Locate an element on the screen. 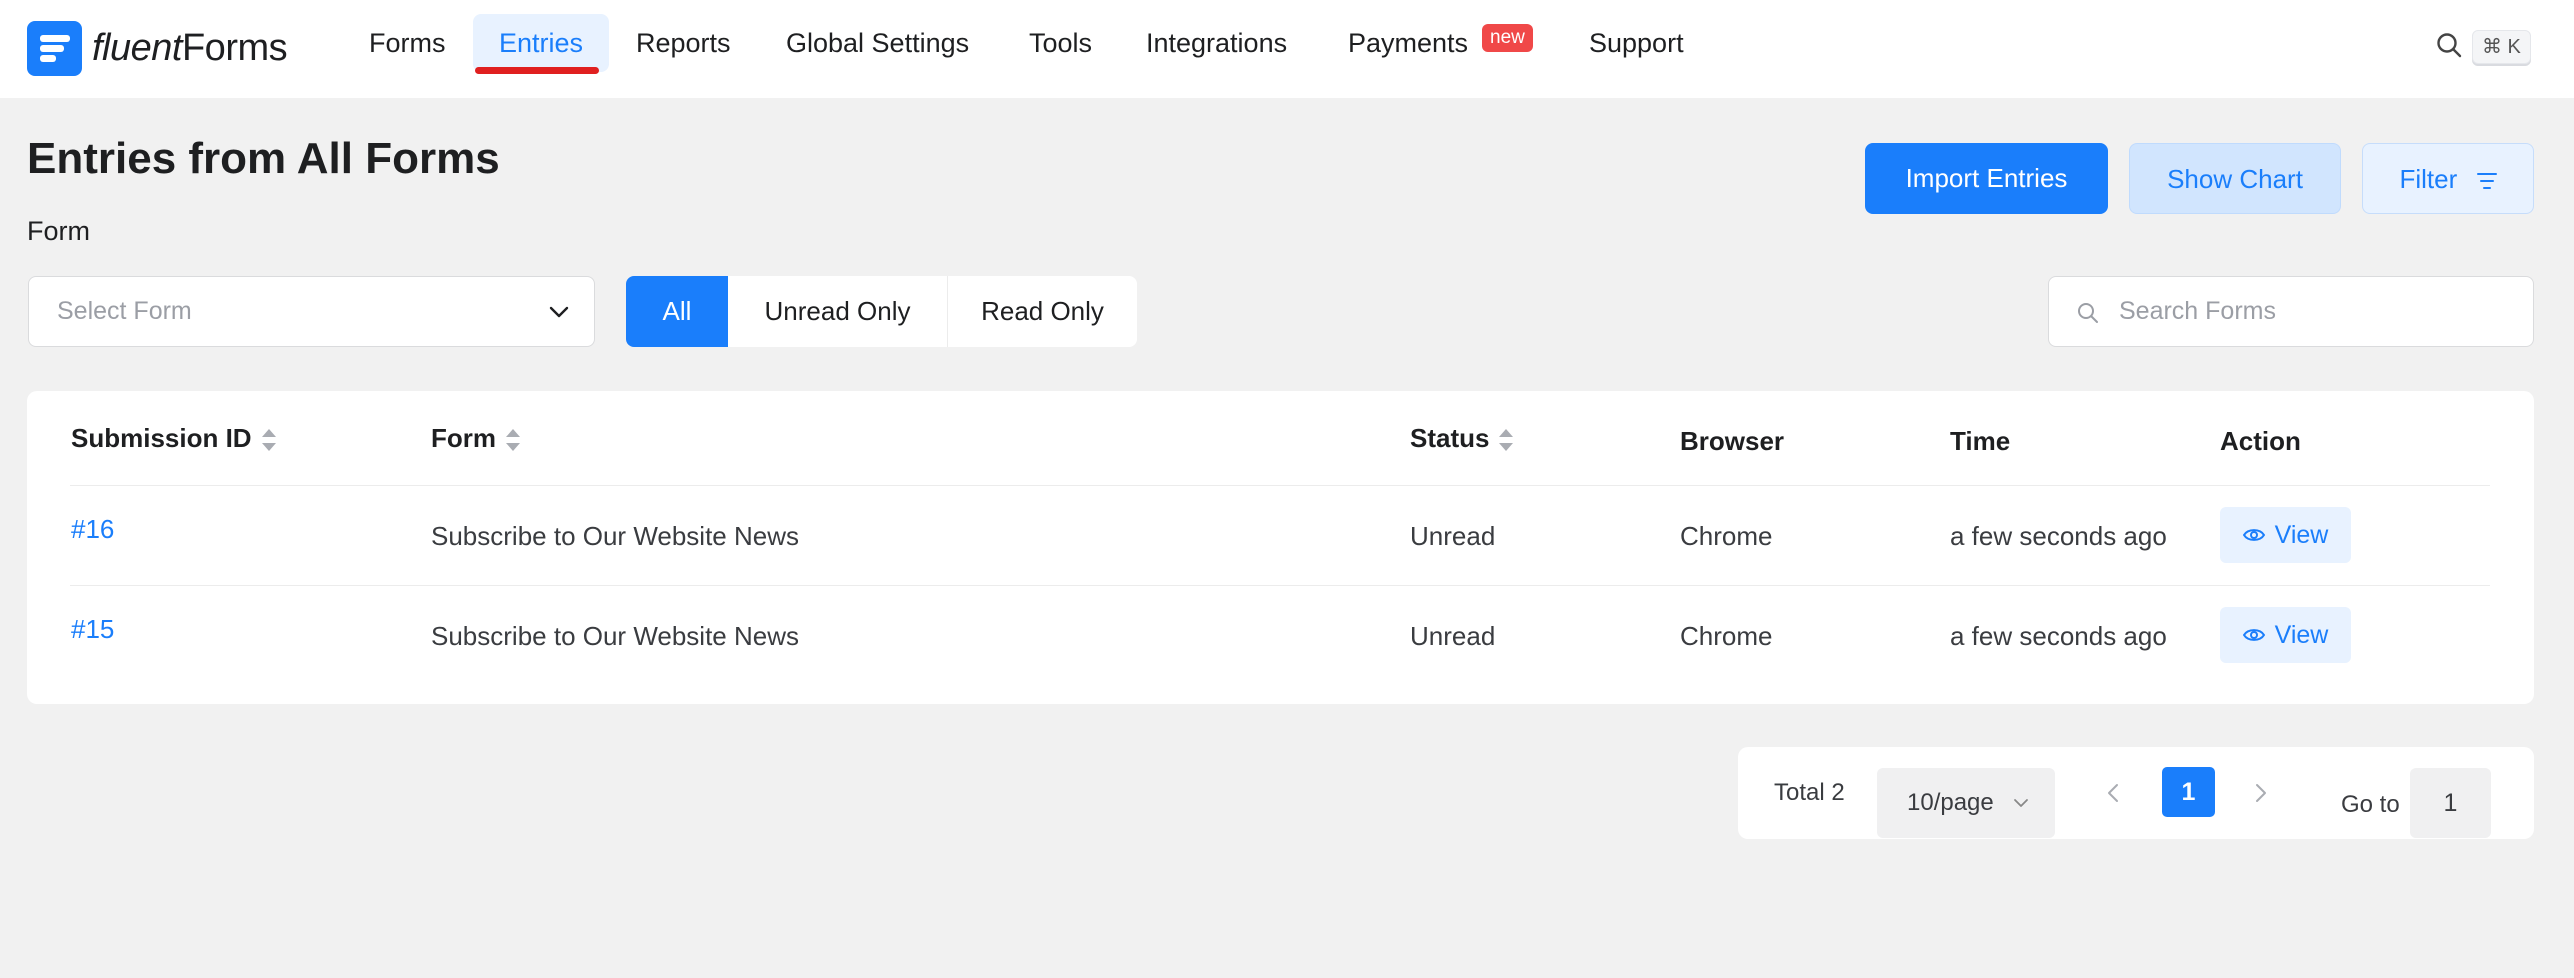 The height and width of the screenshot is (978, 2574). form-label: Form is located at coordinates (58, 231).